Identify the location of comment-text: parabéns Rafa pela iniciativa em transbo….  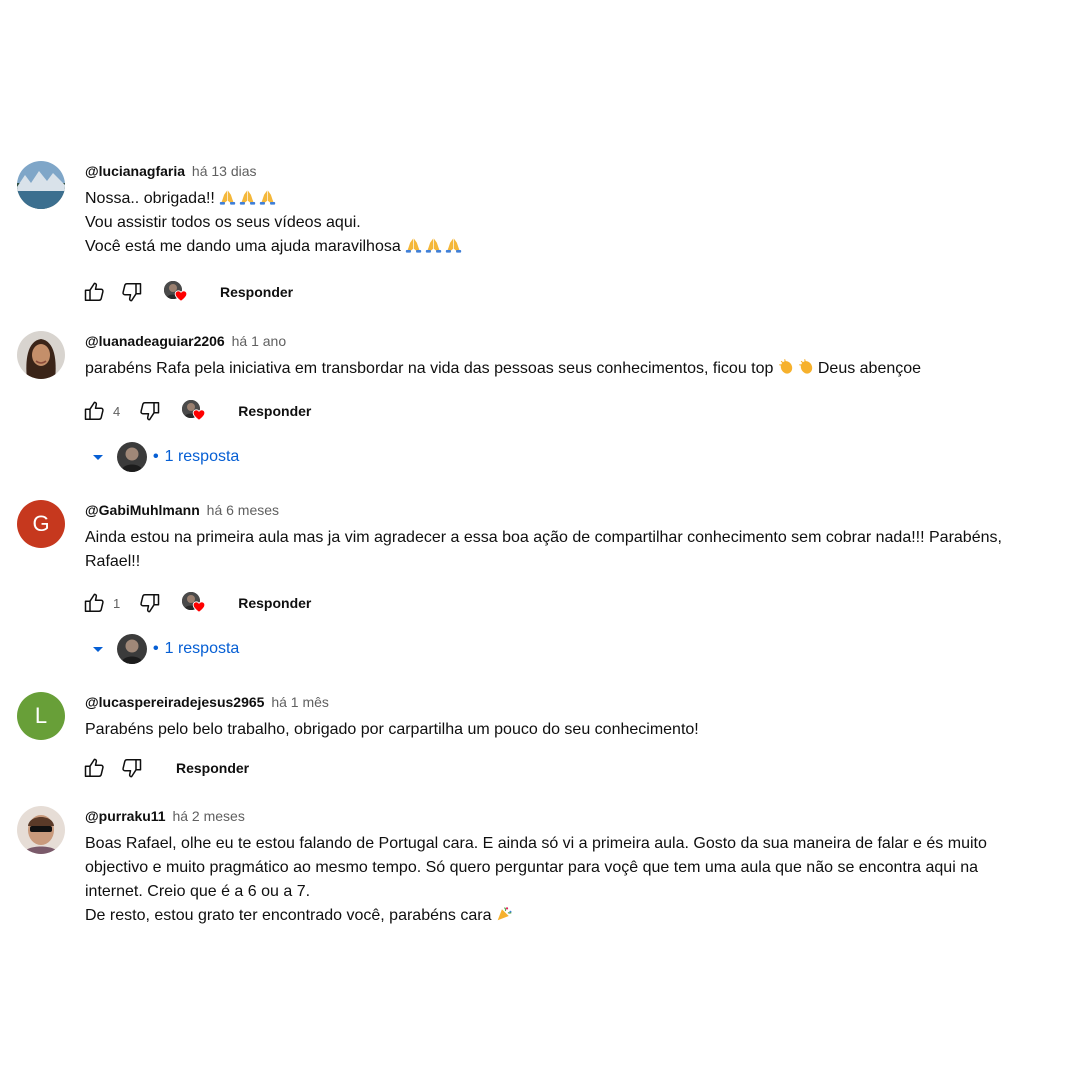
(572, 369).